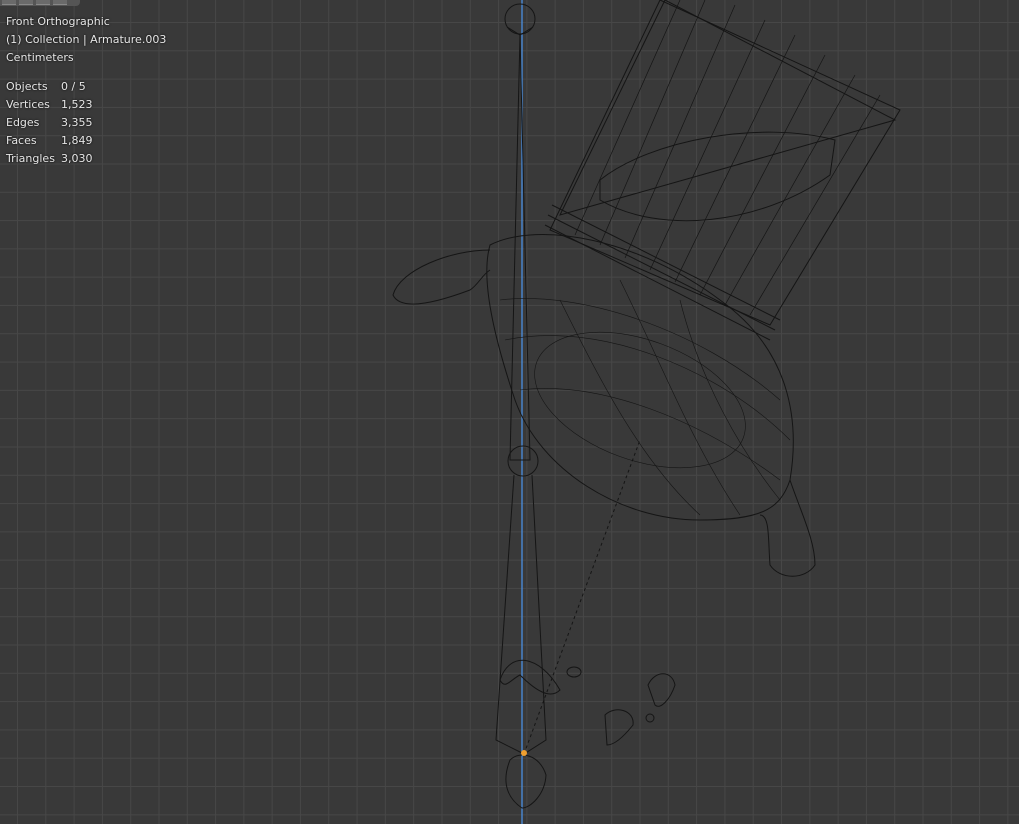  Describe the element at coordinates (722, 170) in the screenshot. I see `top-hat-mesh` at that location.